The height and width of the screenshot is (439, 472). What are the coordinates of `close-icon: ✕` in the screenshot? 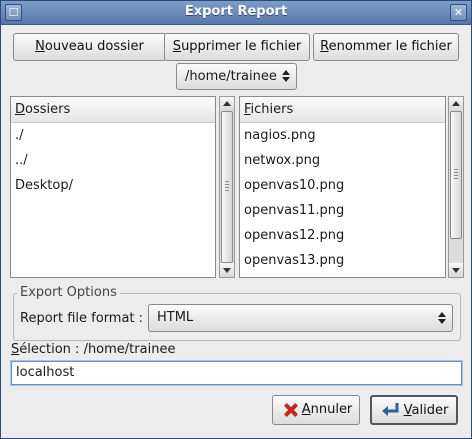 It's located at (458, 12).